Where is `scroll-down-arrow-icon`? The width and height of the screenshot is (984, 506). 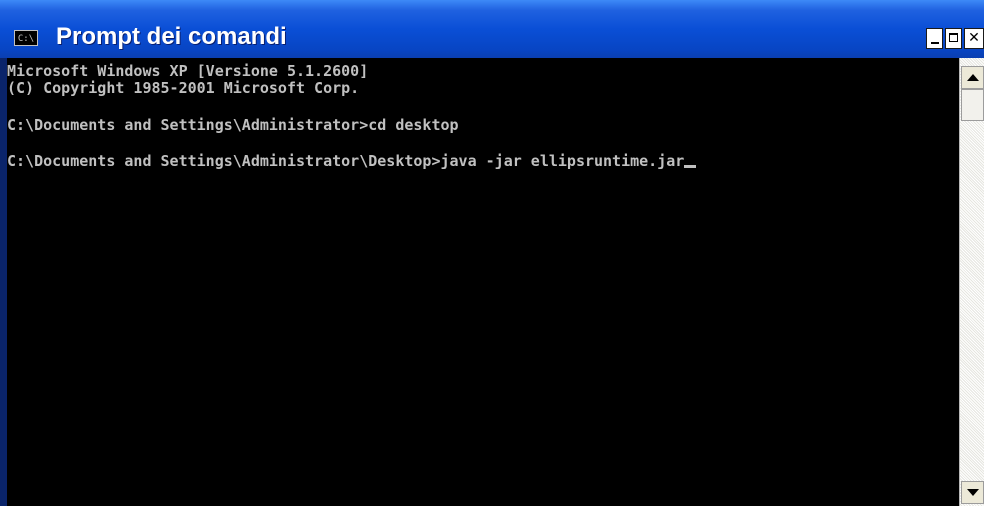
scroll-down-arrow-icon is located at coordinates (973, 492).